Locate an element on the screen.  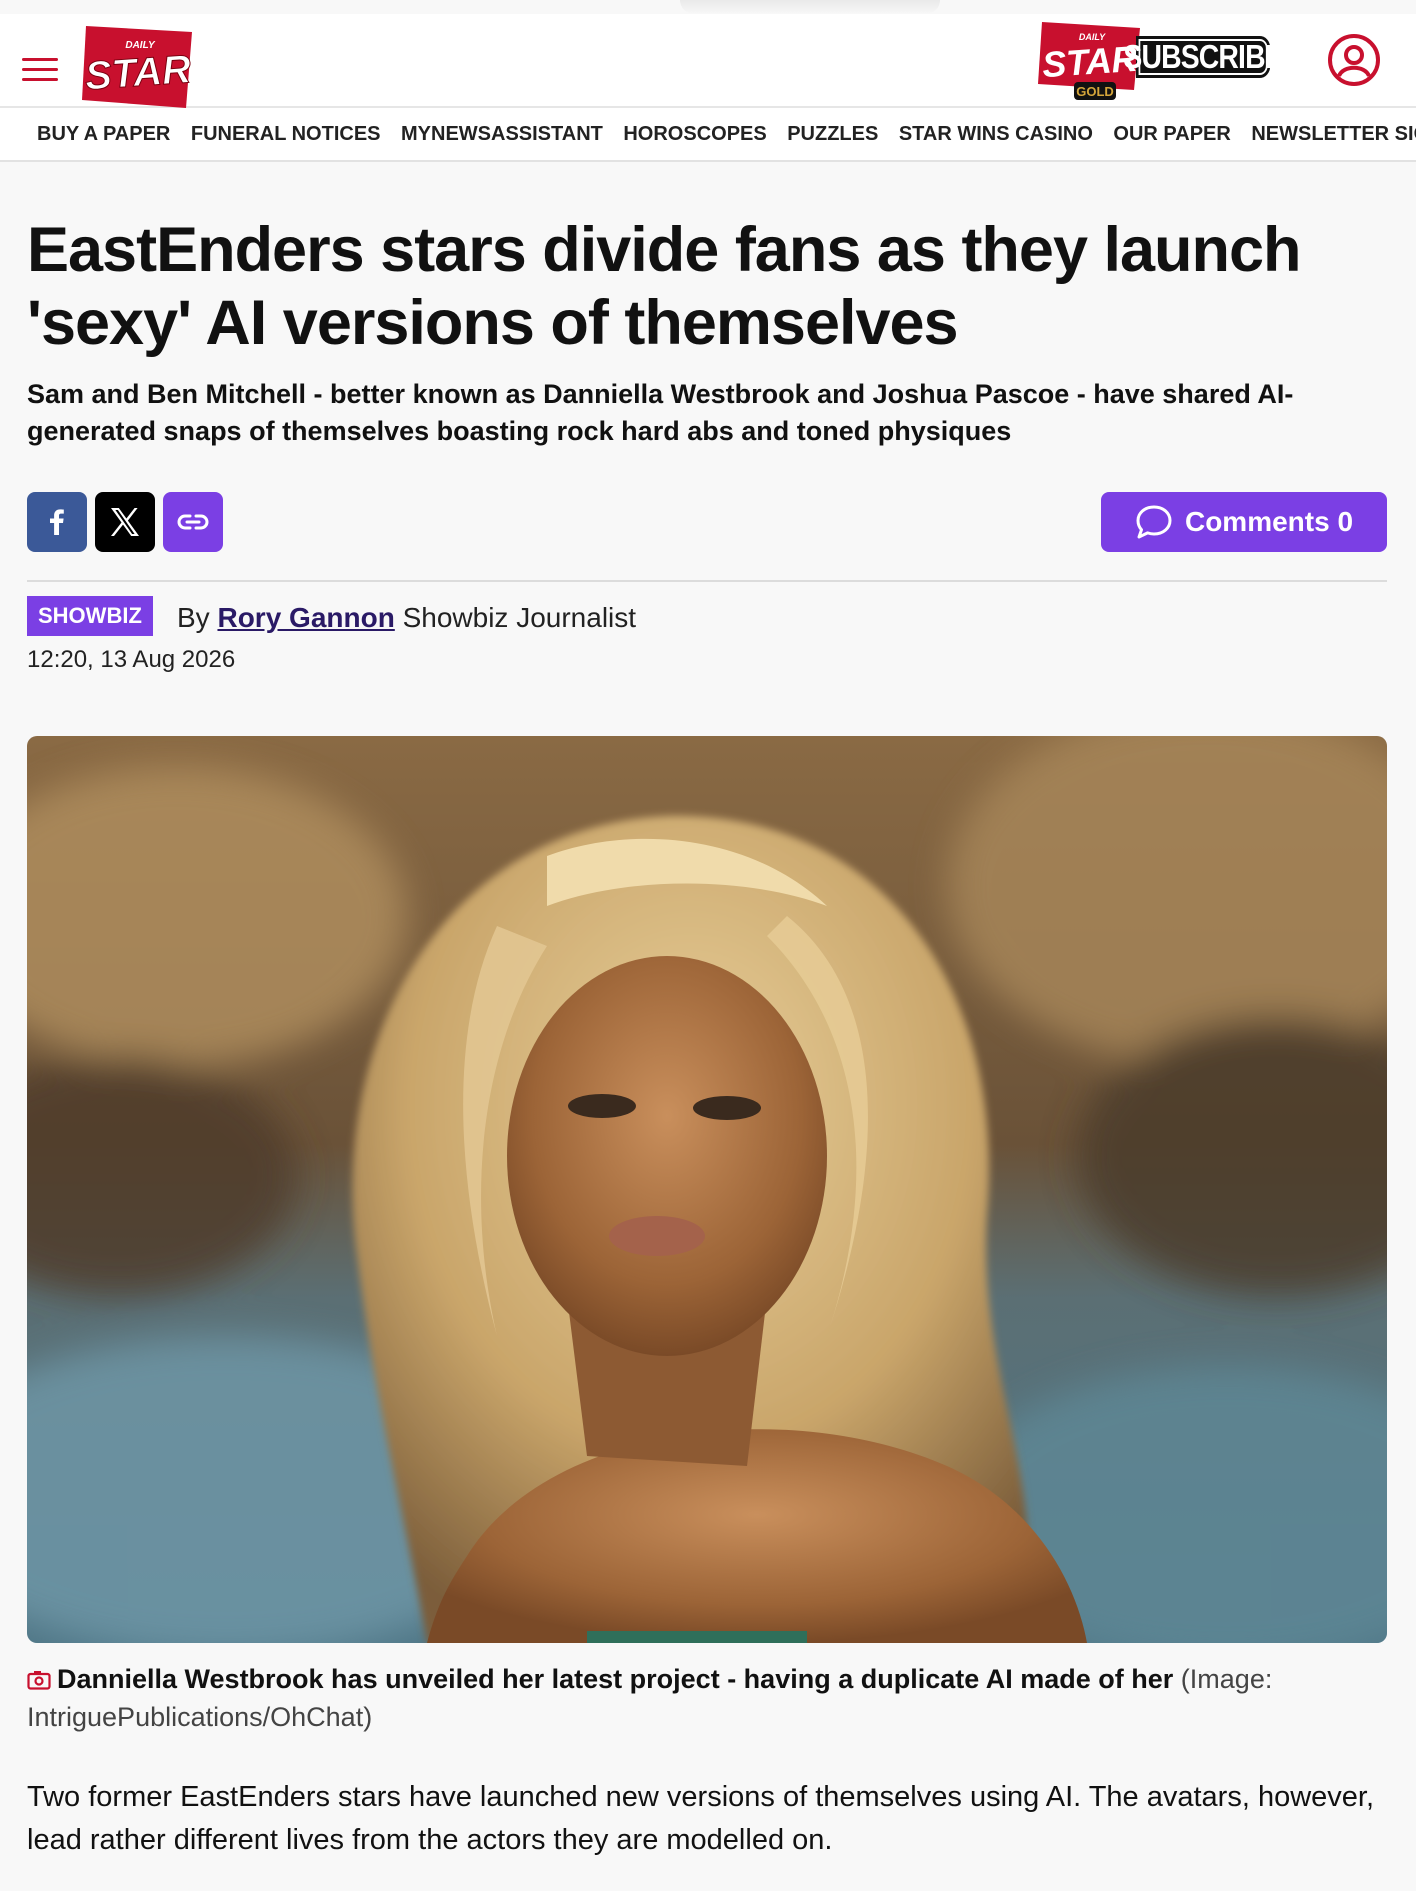
author-link: Rory Gannon is located at coordinates (305, 617).